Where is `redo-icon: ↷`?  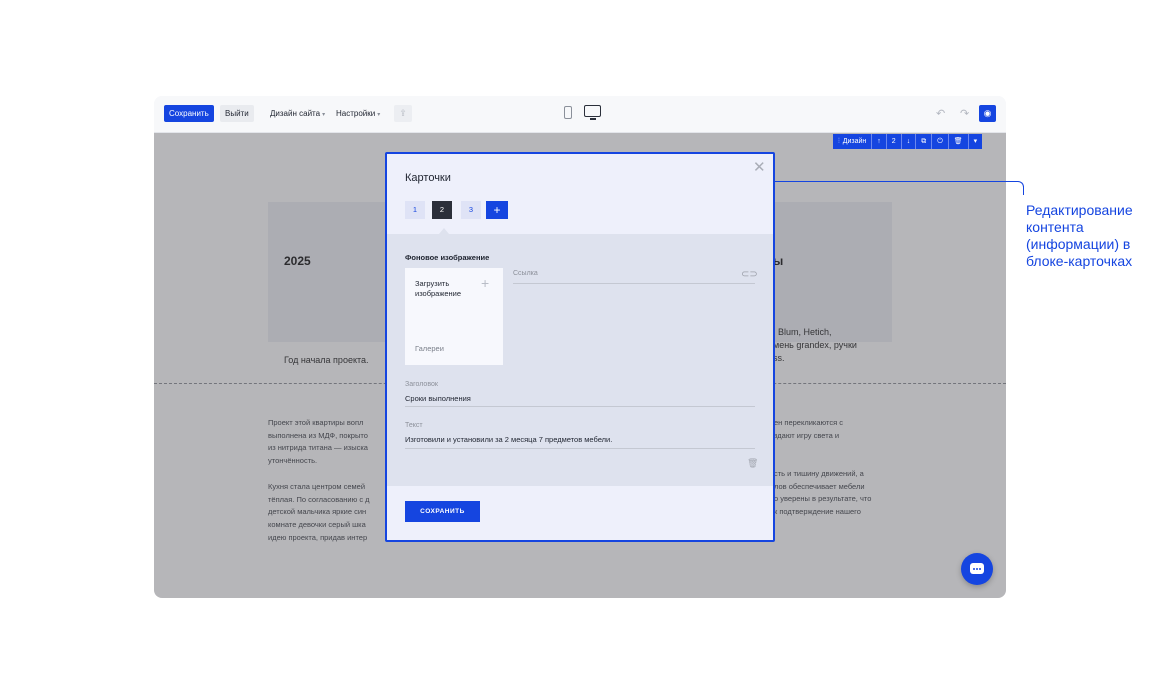 redo-icon: ↷ is located at coordinates (964, 113).